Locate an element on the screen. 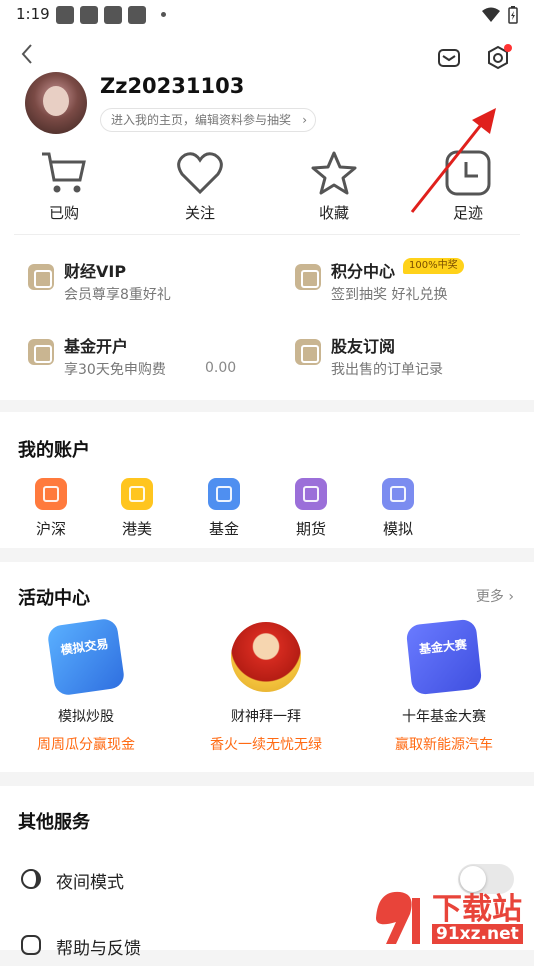 Image resolution: width=534 pixels, height=966 pixels. account-shsz: 沪深 is located at coordinates (51, 508).